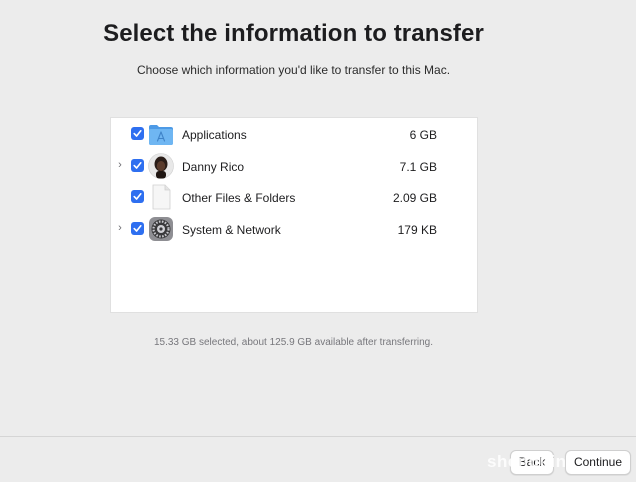 The height and width of the screenshot is (482, 636). Describe the element at coordinates (231, 230) in the screenshot. I see `item-label: System & Network` at that location.